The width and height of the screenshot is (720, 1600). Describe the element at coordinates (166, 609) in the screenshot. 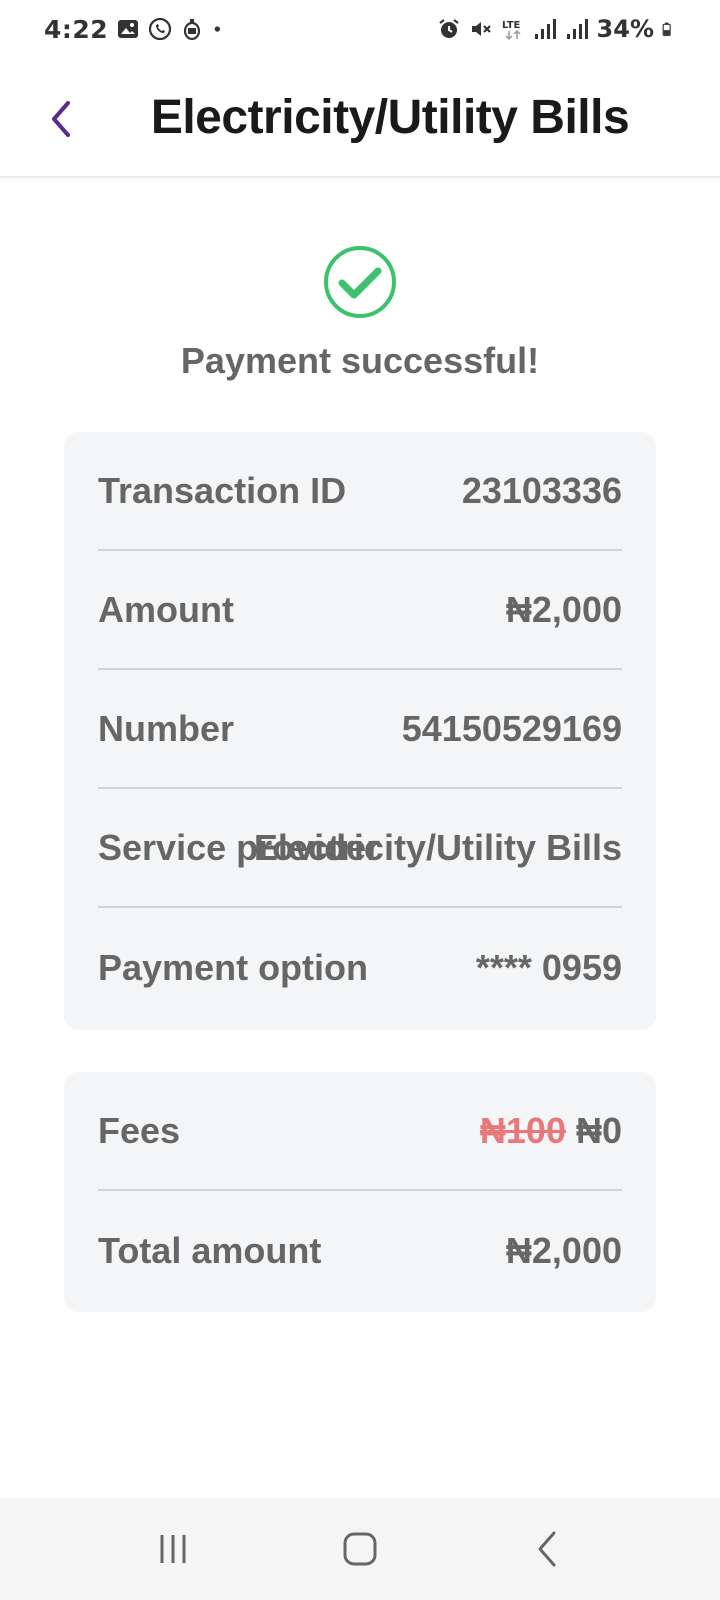

I see `detail-label: Amount` at that location.